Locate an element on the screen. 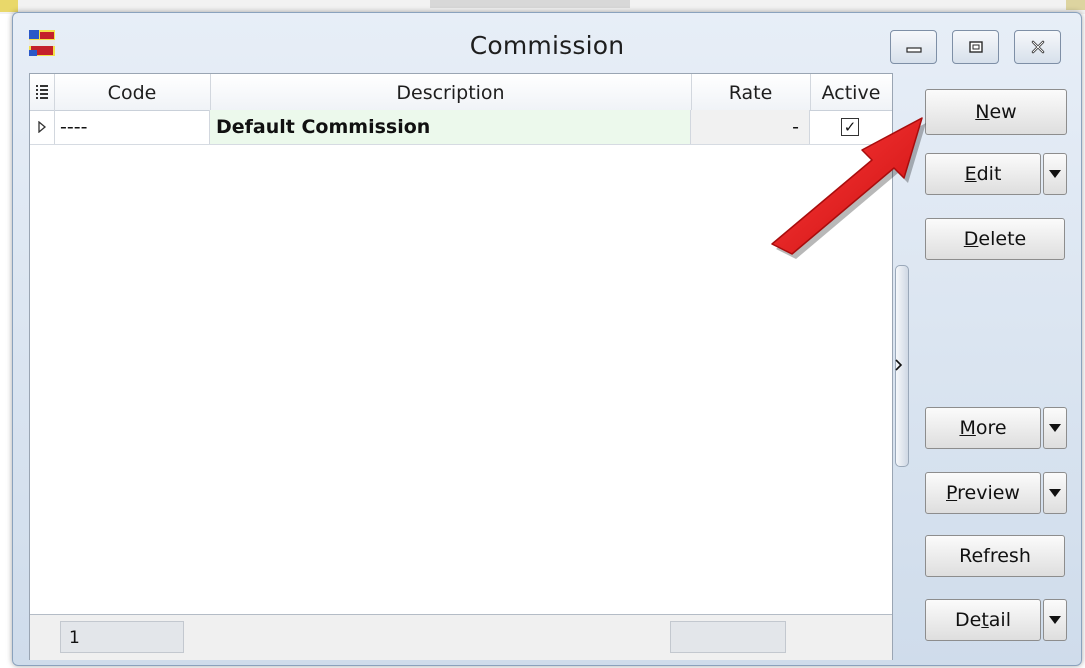 Image resolution: width=1085 pixels, height=668 pixels. grid-footer: 1 is located at coordinates (461, 637).